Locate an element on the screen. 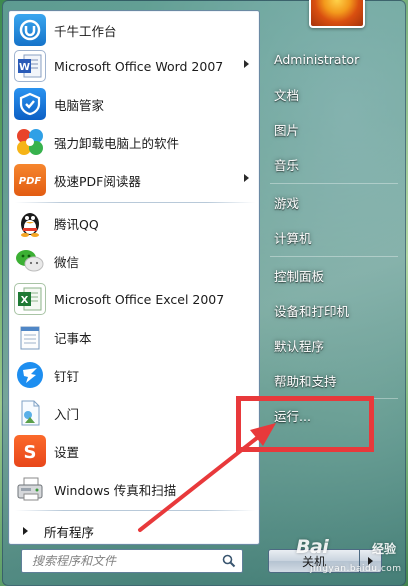 This screenshot has width=408, height=586. annotation-arrow is located at coordinates (207, 477).